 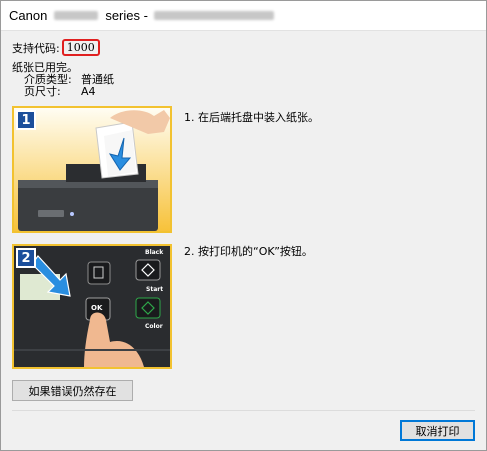 I want to click on title-bar: Canon series -, so click(x=243, y=16).